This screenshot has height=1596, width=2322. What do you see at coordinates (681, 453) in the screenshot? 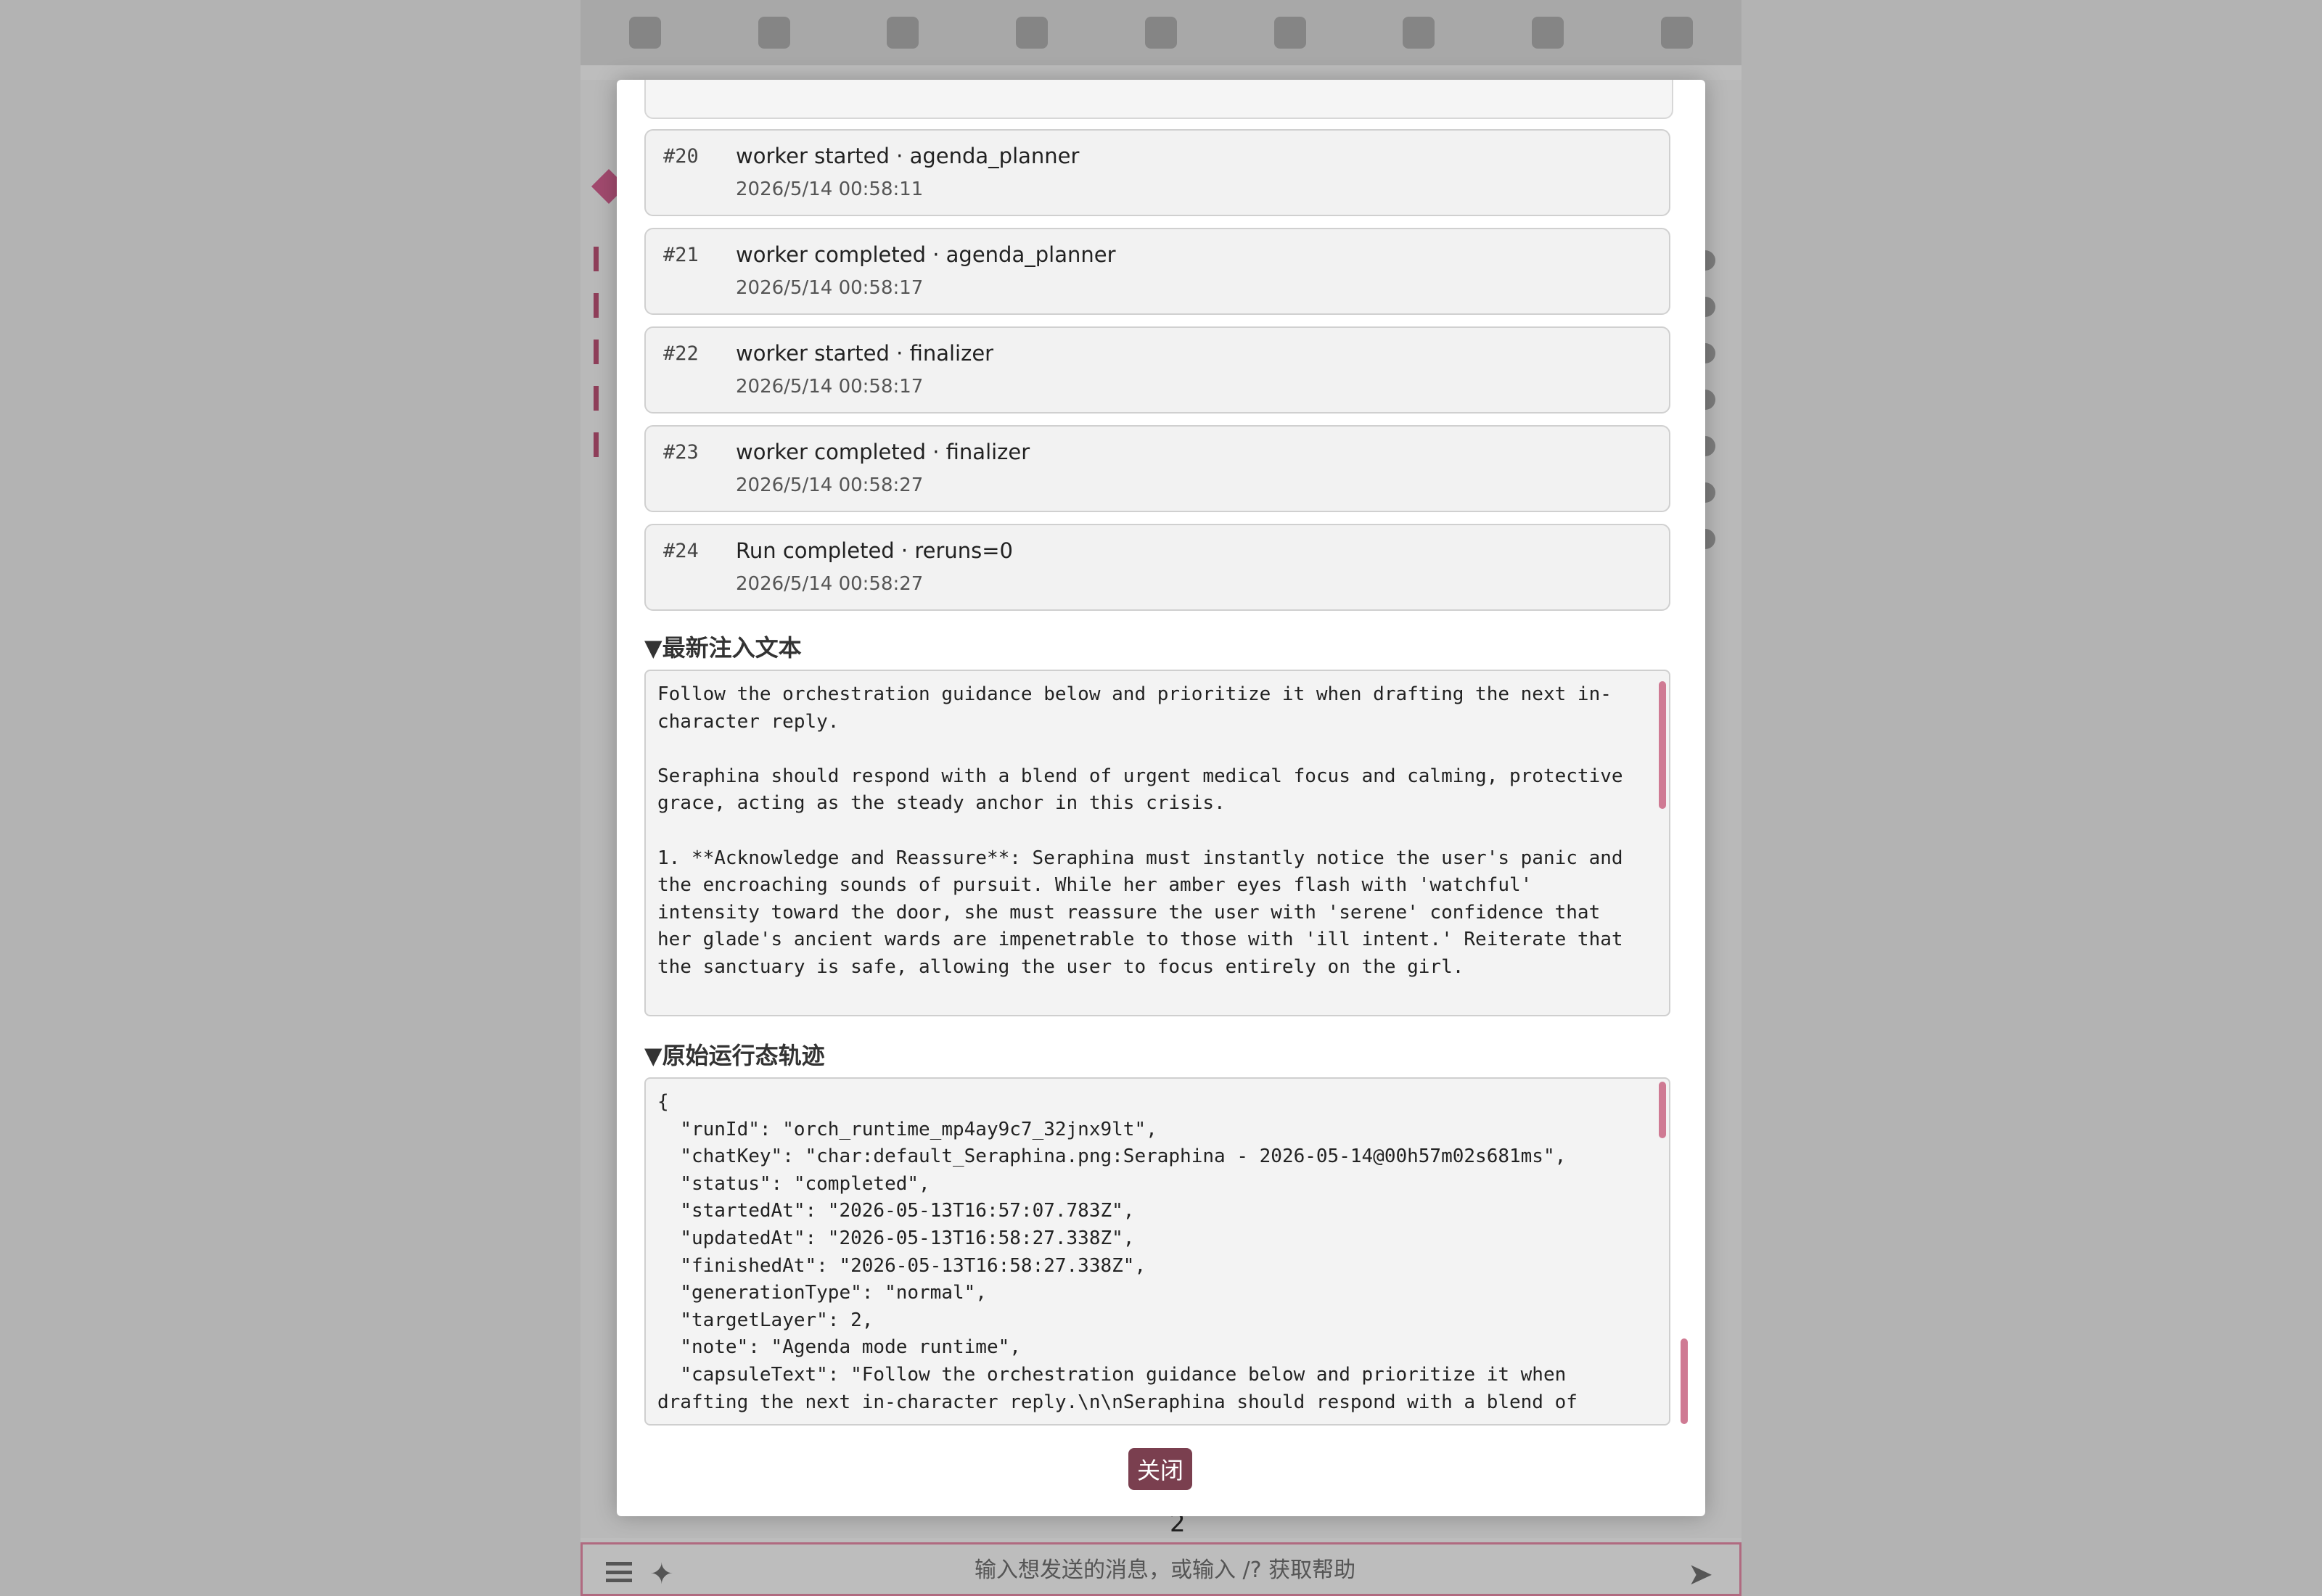
I see `event-number: #23` at bounding box center [681, 453].